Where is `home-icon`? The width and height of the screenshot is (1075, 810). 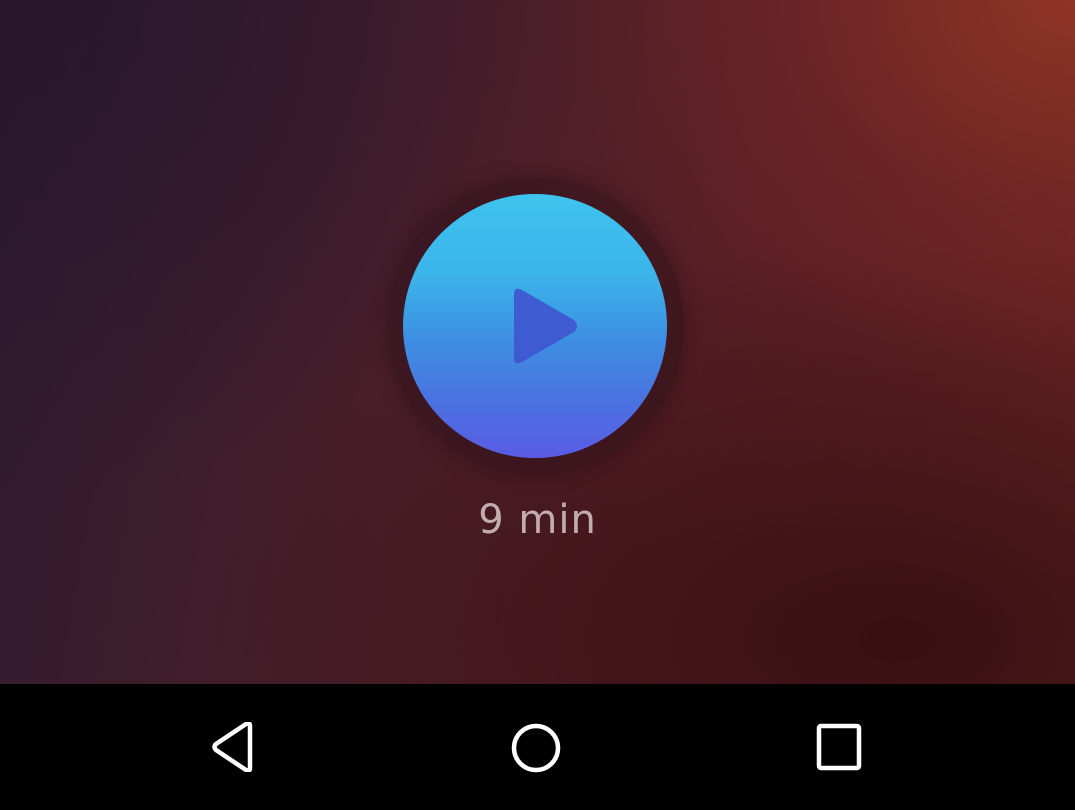
home-icon is located at coordinates (536, 748).